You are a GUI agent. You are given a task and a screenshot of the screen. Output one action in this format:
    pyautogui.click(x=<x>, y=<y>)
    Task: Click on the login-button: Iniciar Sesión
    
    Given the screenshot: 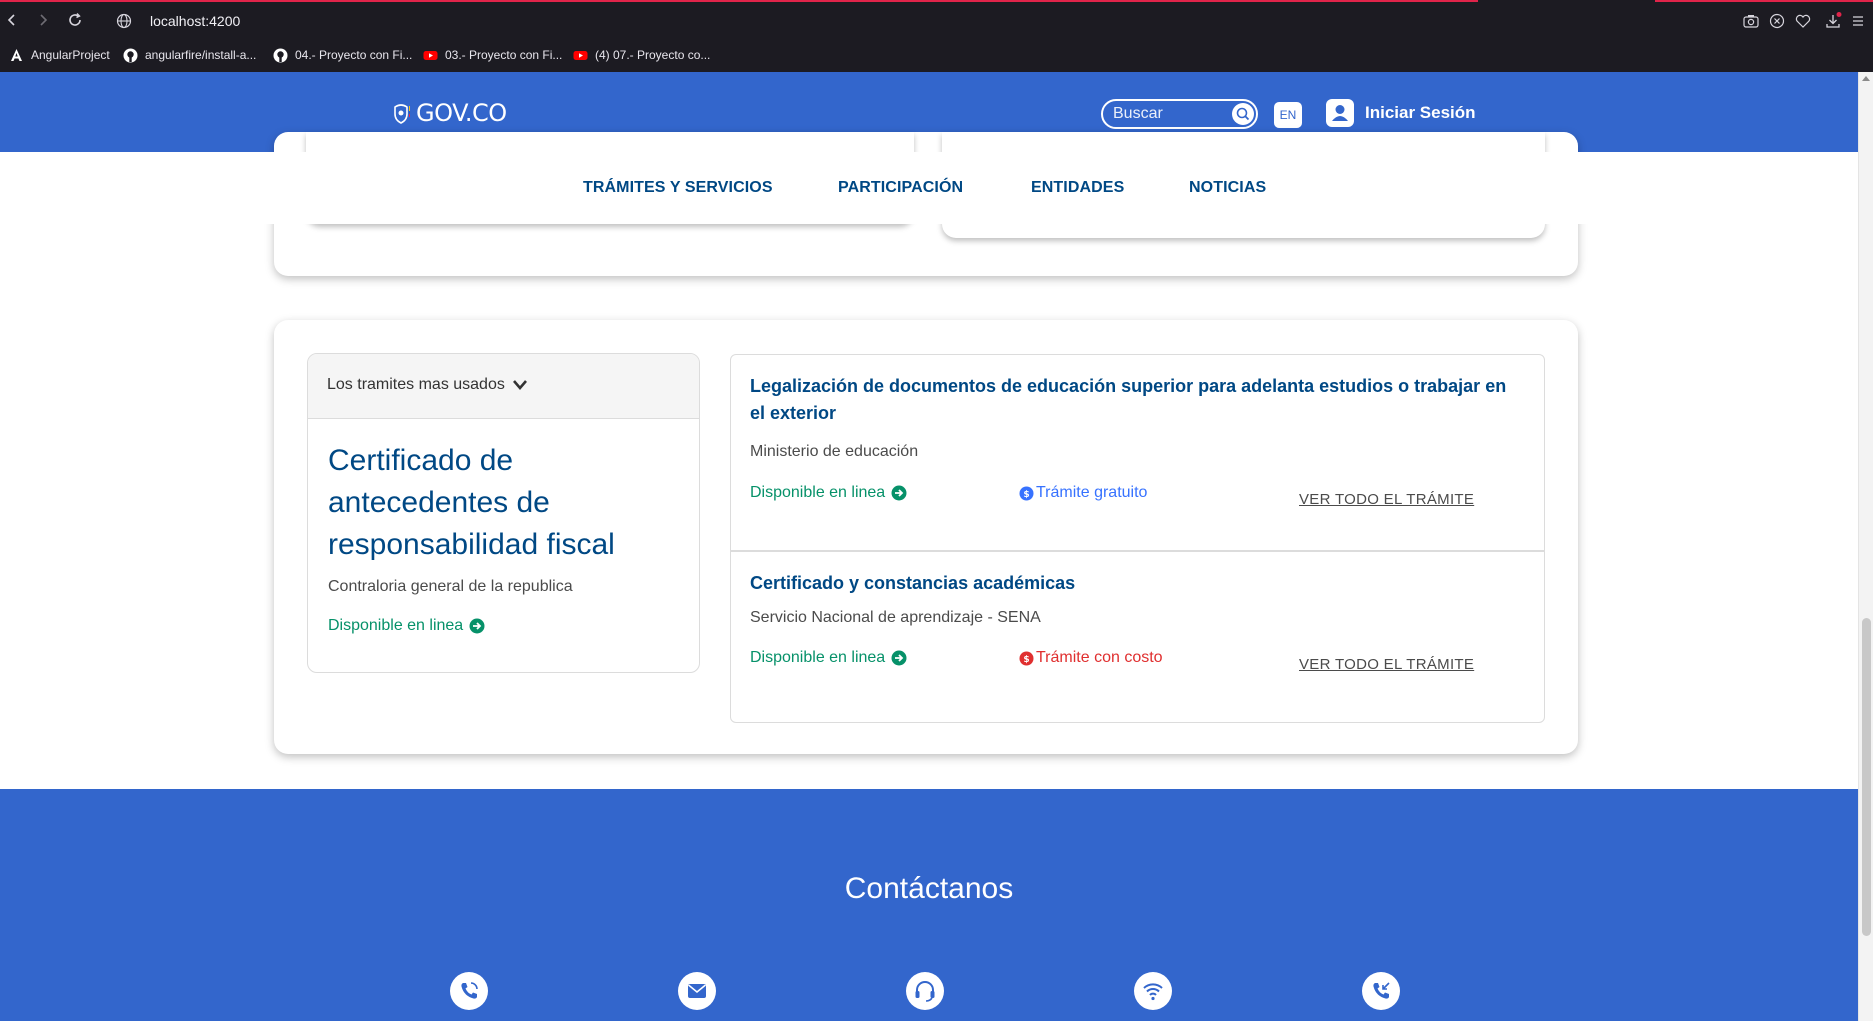 What is the action you would take?
    pyautogui.click(x=1401, y=113)
    